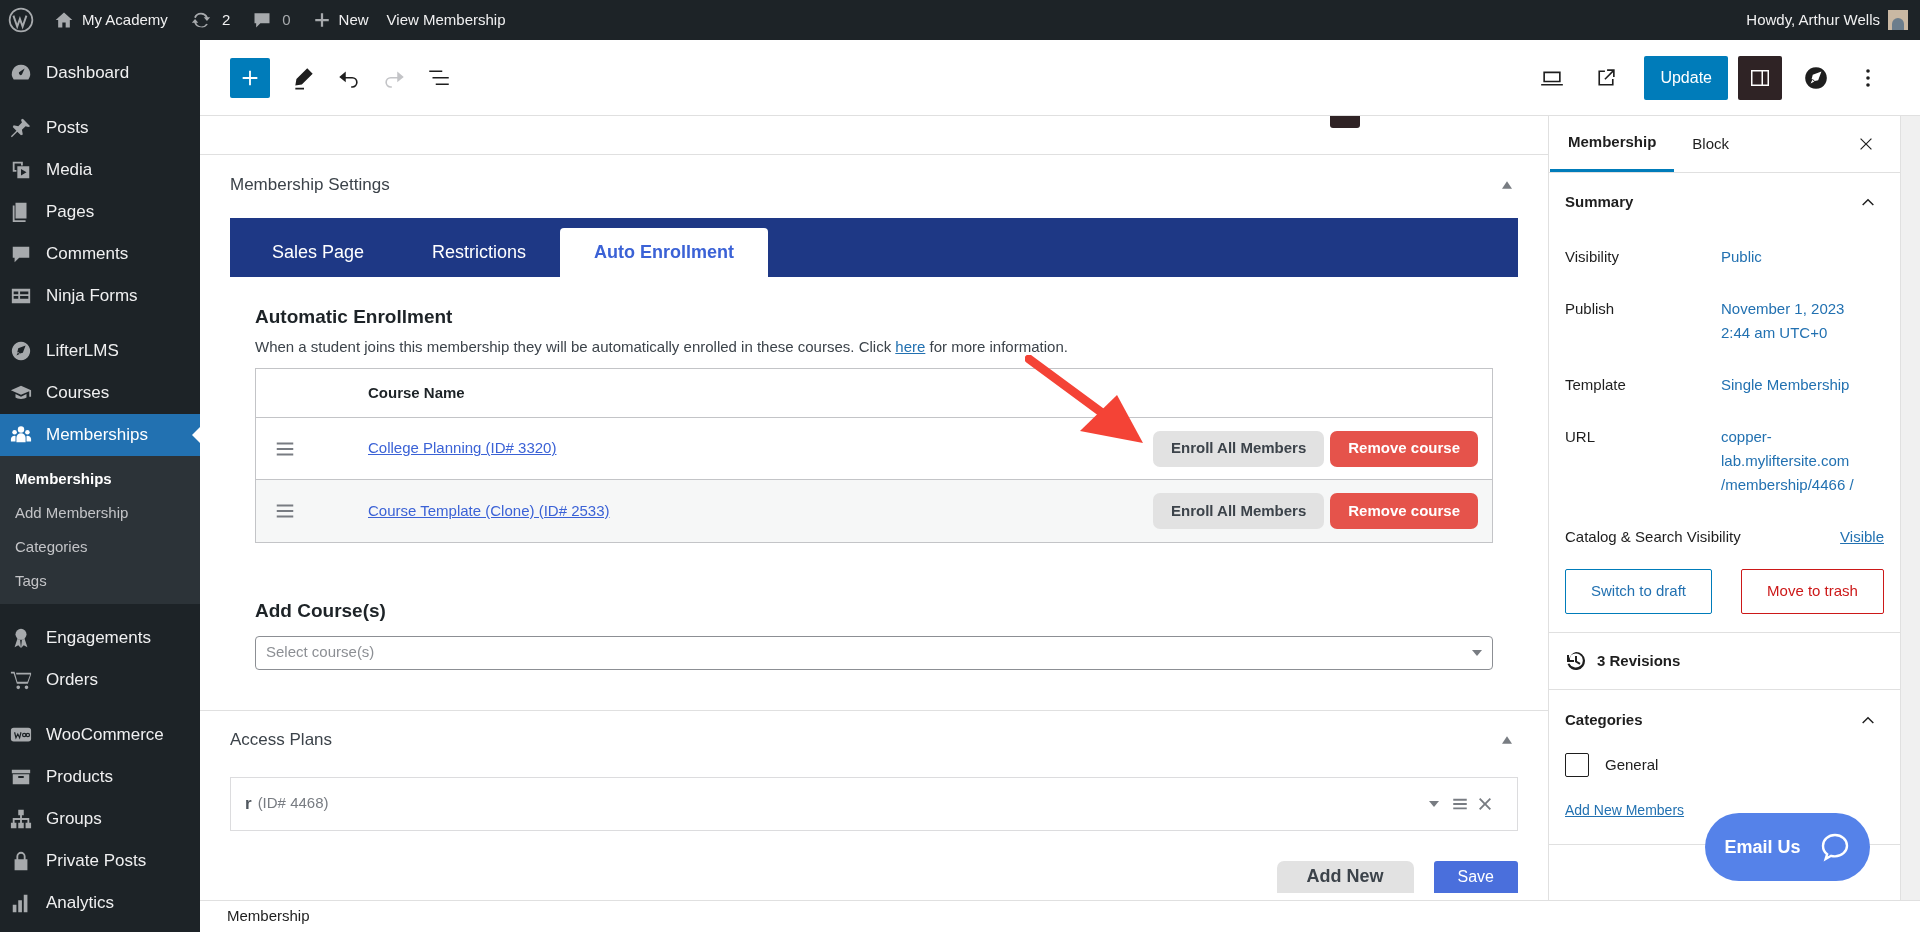 The height and width of the screenshot is (932, 1920). What do you see at coordinates (100, 73) in the screenshot?
I see `menu-item: Dashboard` at bounding box center [100, 73].